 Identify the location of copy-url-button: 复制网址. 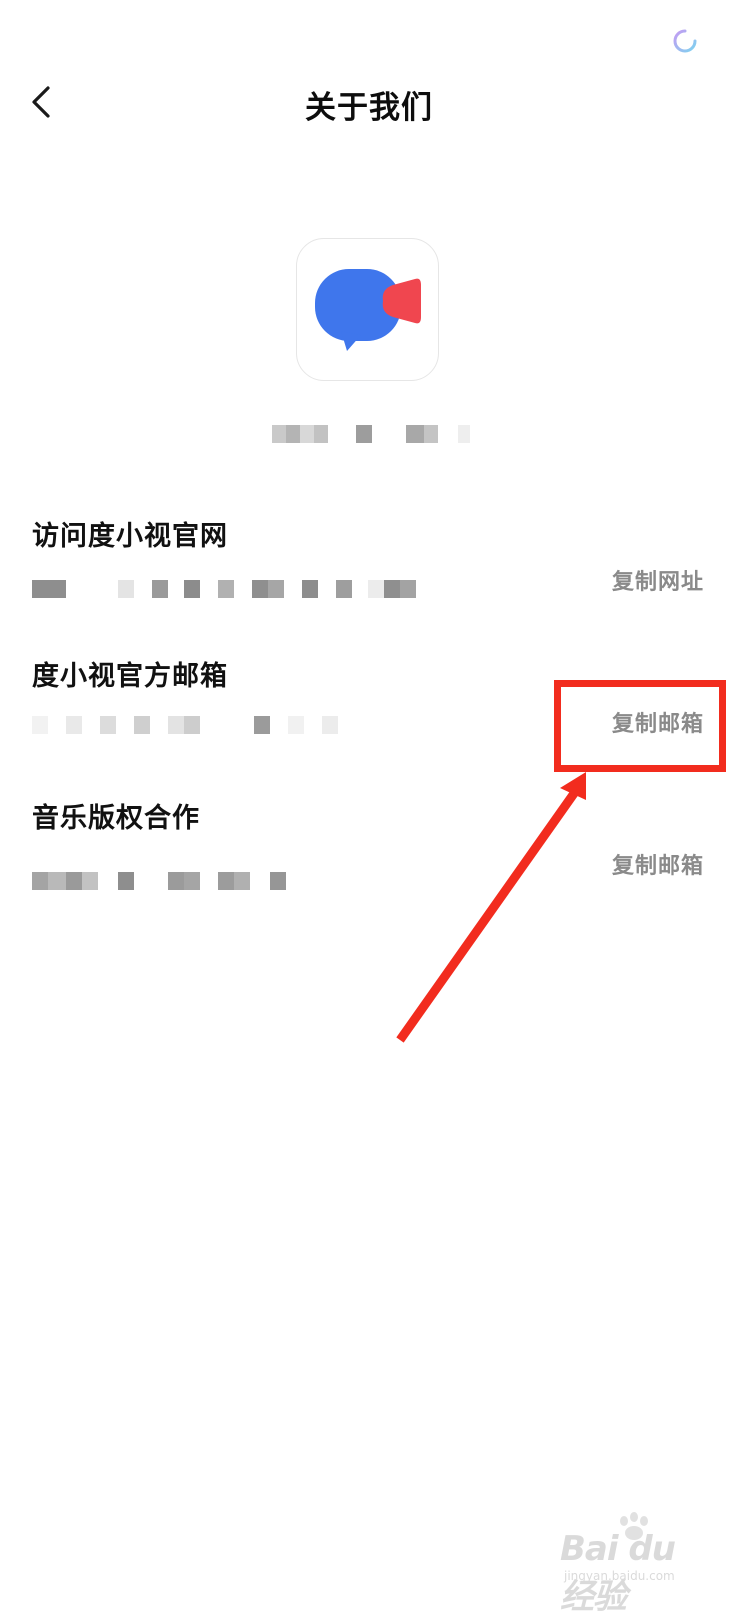
(658, 580).